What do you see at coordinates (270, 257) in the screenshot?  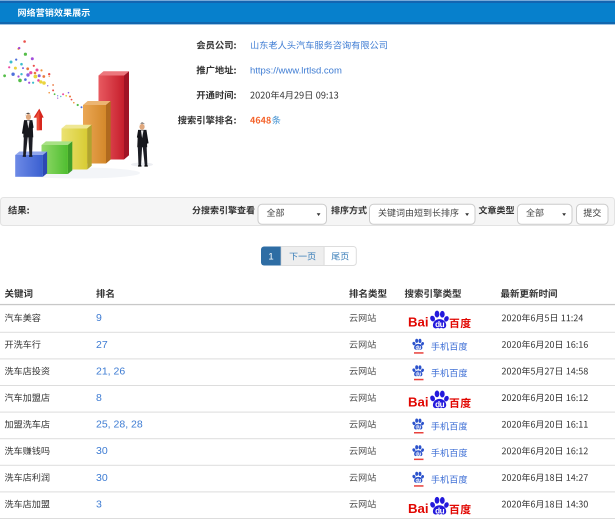 I see `svg-text: 1` at bounding box center [270, 257].